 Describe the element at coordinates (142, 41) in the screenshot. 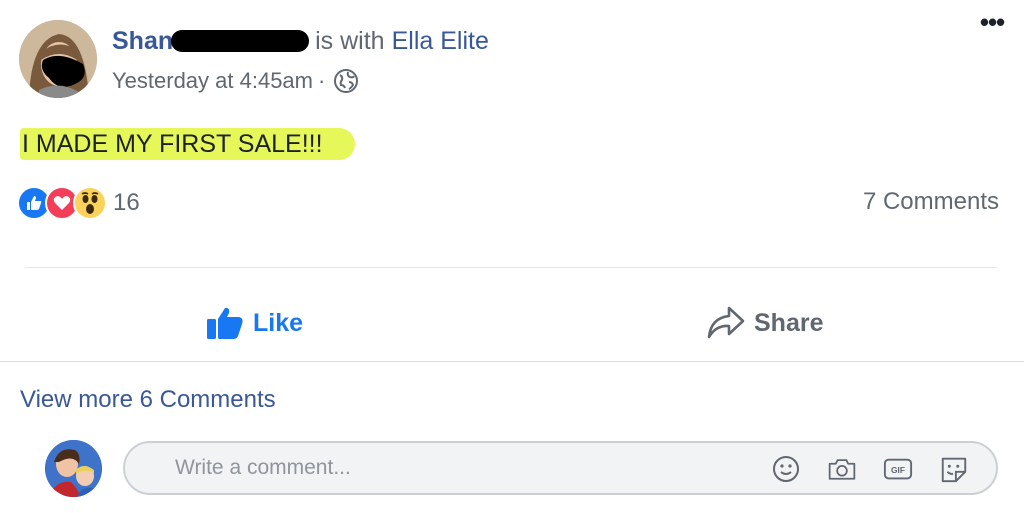

I see `author-name-link: Shan` at that location.